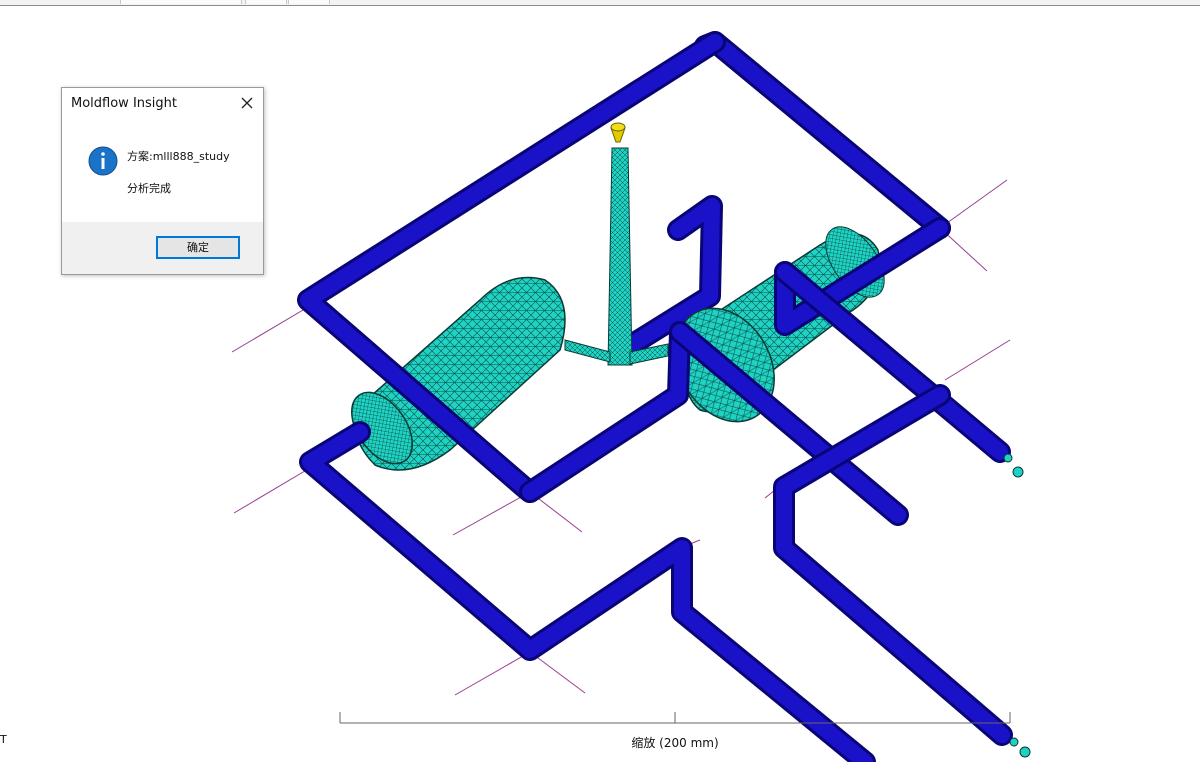 The width and height of the screenshot is (1200, 762). I want to click on close-icon, so click(247, 103).